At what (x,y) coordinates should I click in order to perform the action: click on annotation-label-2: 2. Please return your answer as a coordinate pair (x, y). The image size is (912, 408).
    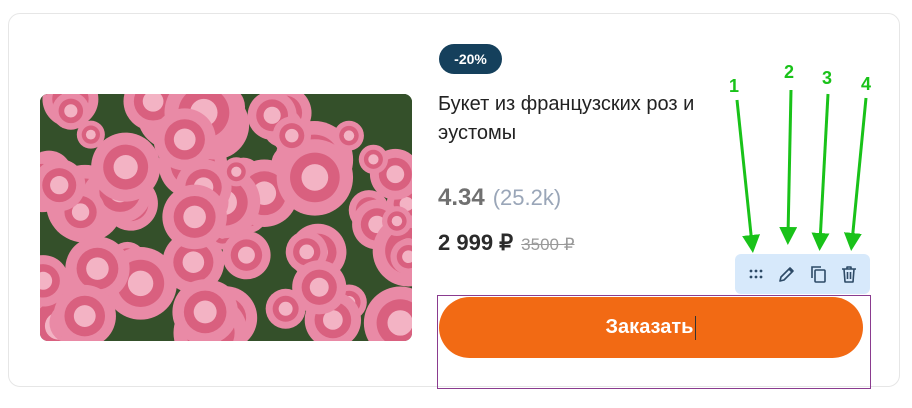
    Looking at the image, I should click on (789, 72).